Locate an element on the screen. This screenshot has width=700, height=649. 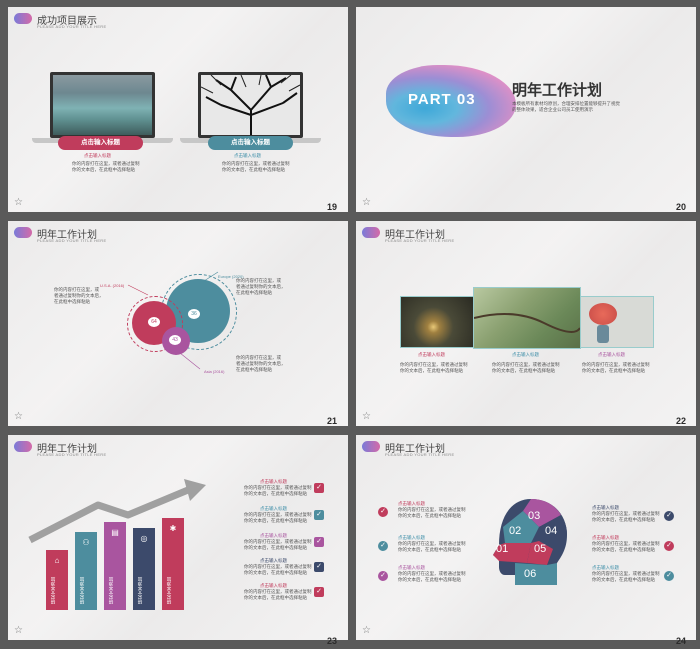
card2-desc-line2: 你的文本后，在此框中选择粘贴 is located at coordinates (253, 169).